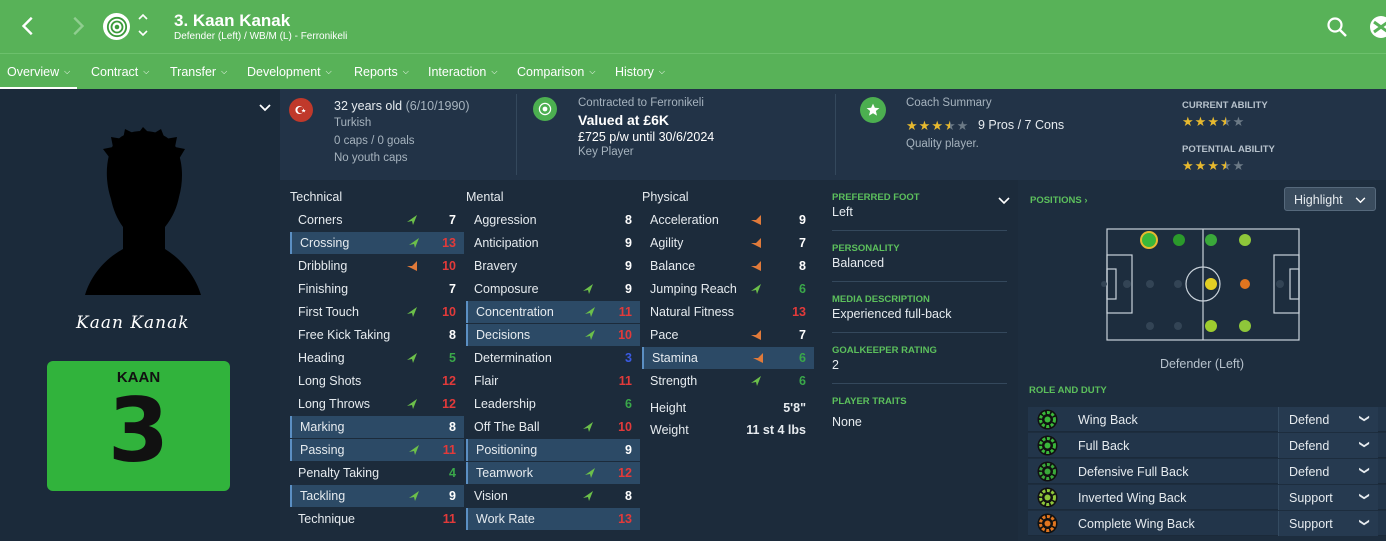 This screenshot has height=541, width=1386. I want to click on attribute-row: Crossing 13, so click(377, 243).